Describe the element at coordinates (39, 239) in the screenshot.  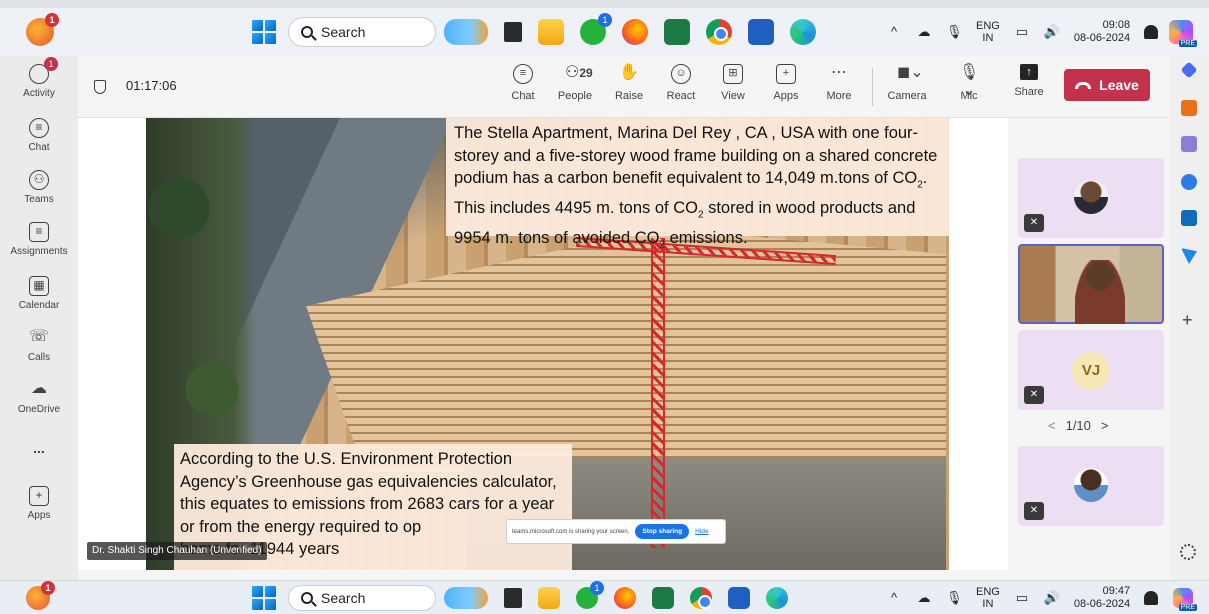
I see `rail-item-assignments: ≡ Assignments` at that location.